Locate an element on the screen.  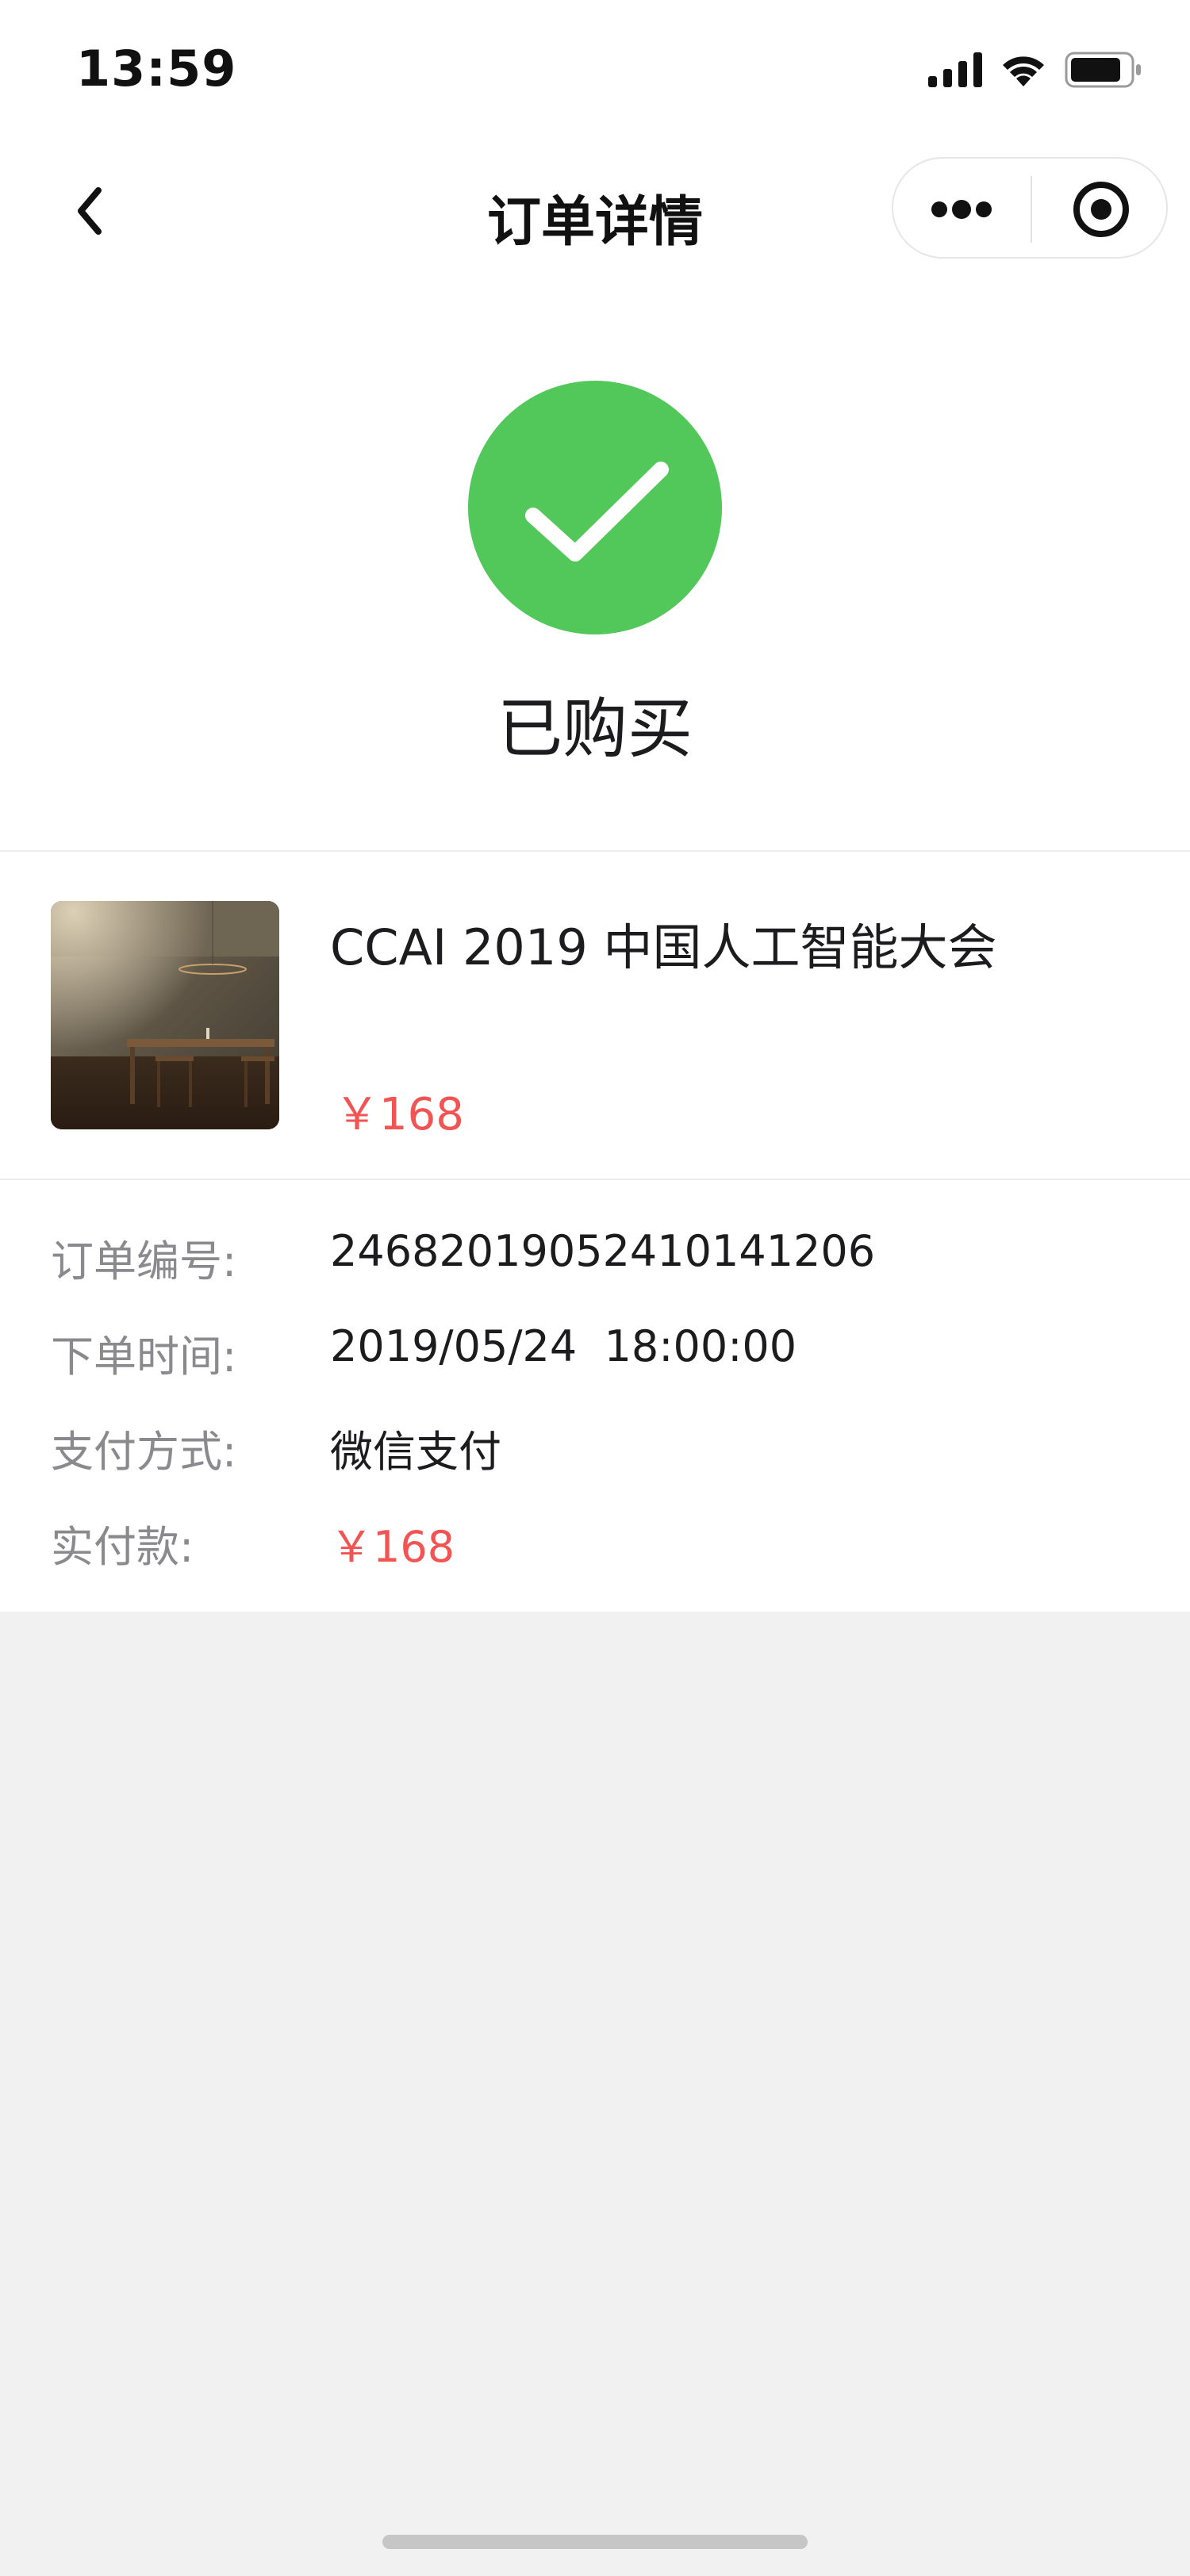
target-close-icon is located at coordinates (1101, 210).